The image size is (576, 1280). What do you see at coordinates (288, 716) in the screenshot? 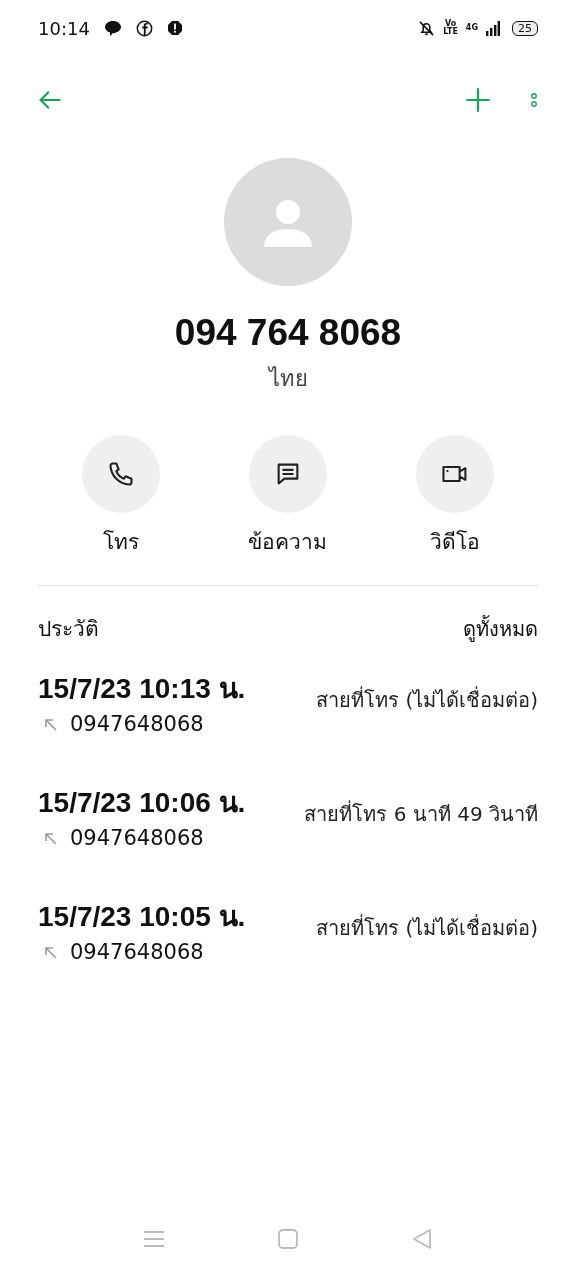
I see `call-log-row: 15/7/23 10:13 น. 0947648068 สายที่โทร (ไม่ได้เชื่อมต่อ)` at bounding box center [288, 716].